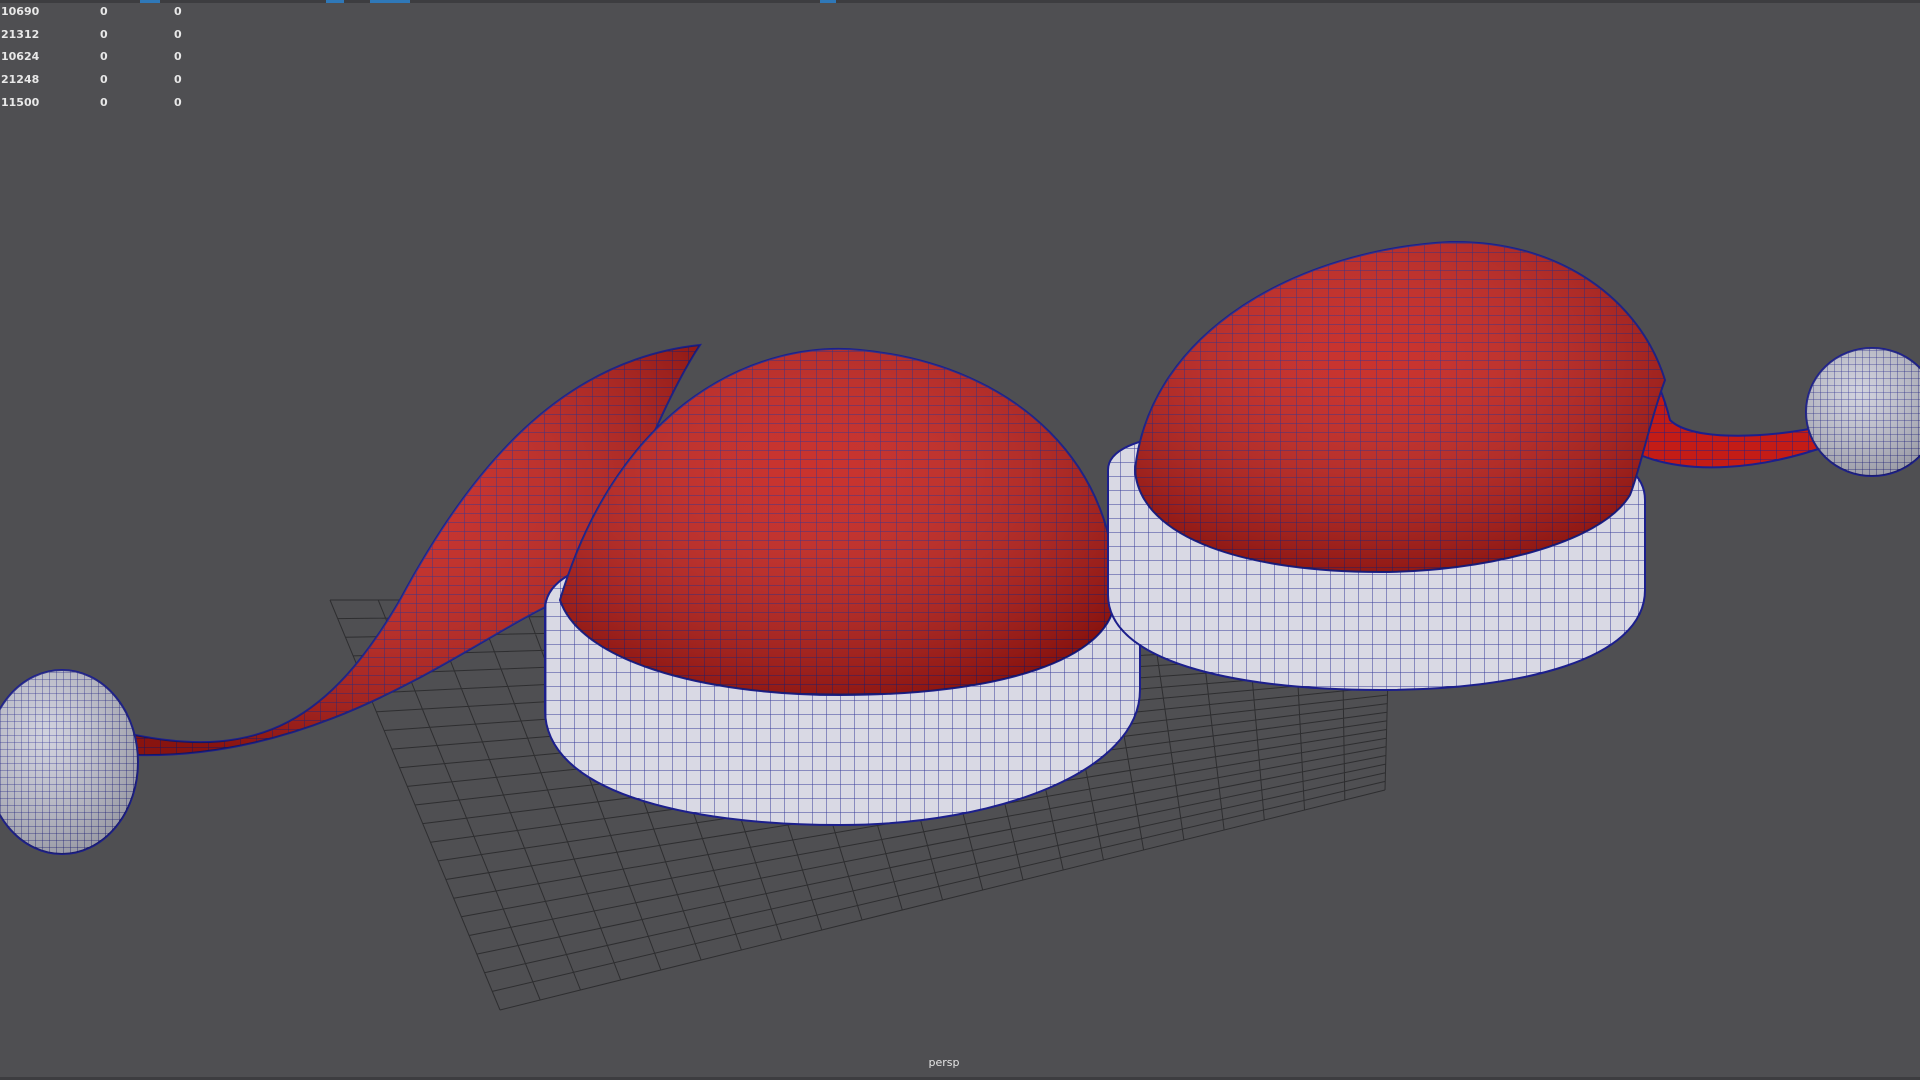 The width and height of the screenshot is (1920, 1080). Describe the element at coordinates (944, 1062) in the screenshot. I see `camera-name-label: persp` at that location.